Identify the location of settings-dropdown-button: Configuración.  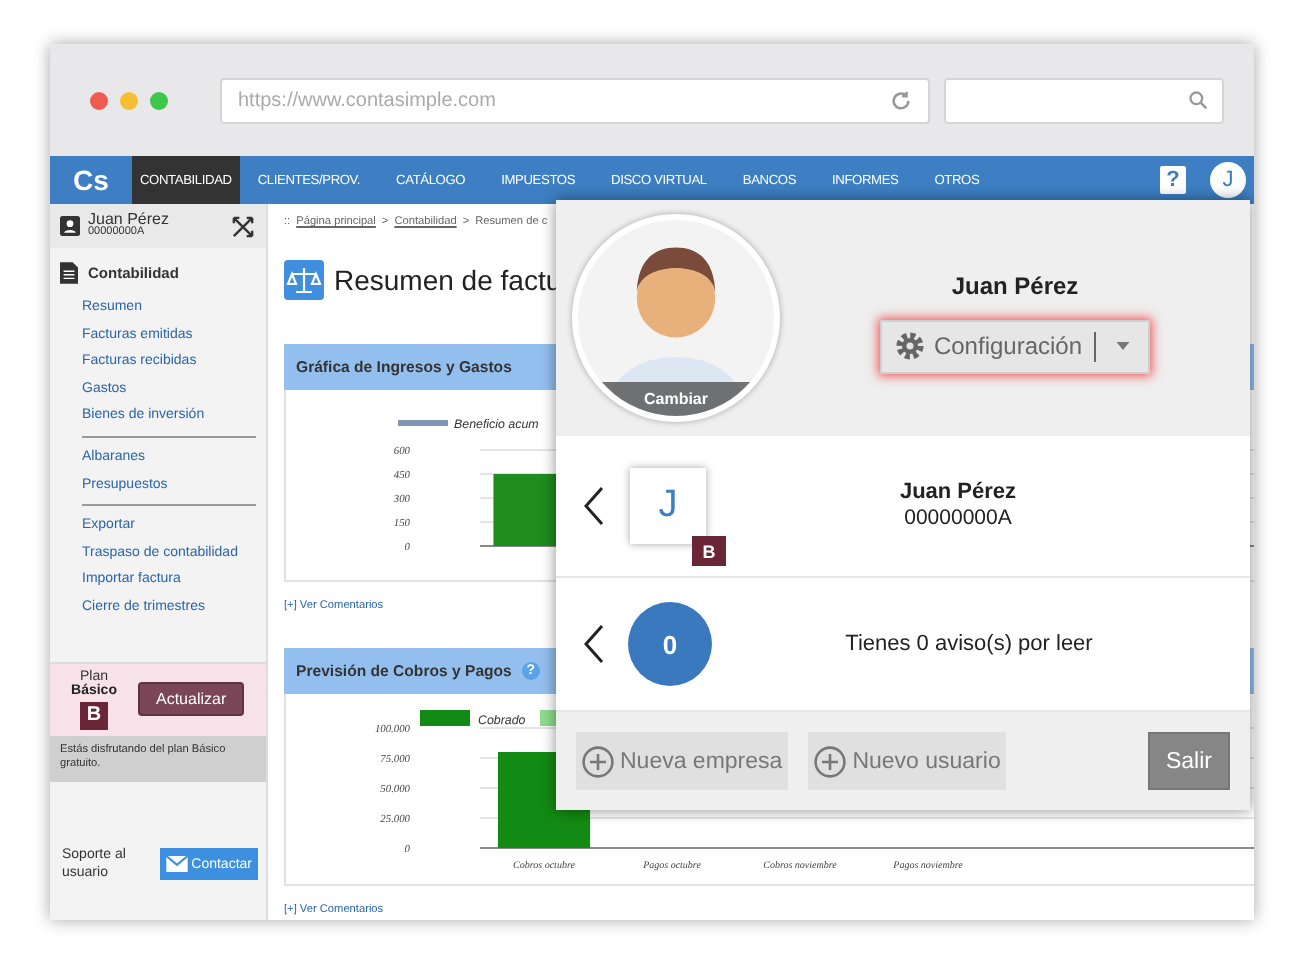
(1015, 346).